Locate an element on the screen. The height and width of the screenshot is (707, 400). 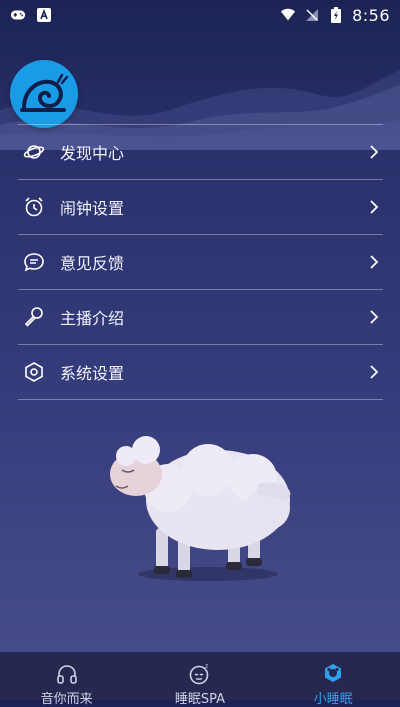
menu-item-feedback: 意见反馈 is located at coordinates (200, 262).